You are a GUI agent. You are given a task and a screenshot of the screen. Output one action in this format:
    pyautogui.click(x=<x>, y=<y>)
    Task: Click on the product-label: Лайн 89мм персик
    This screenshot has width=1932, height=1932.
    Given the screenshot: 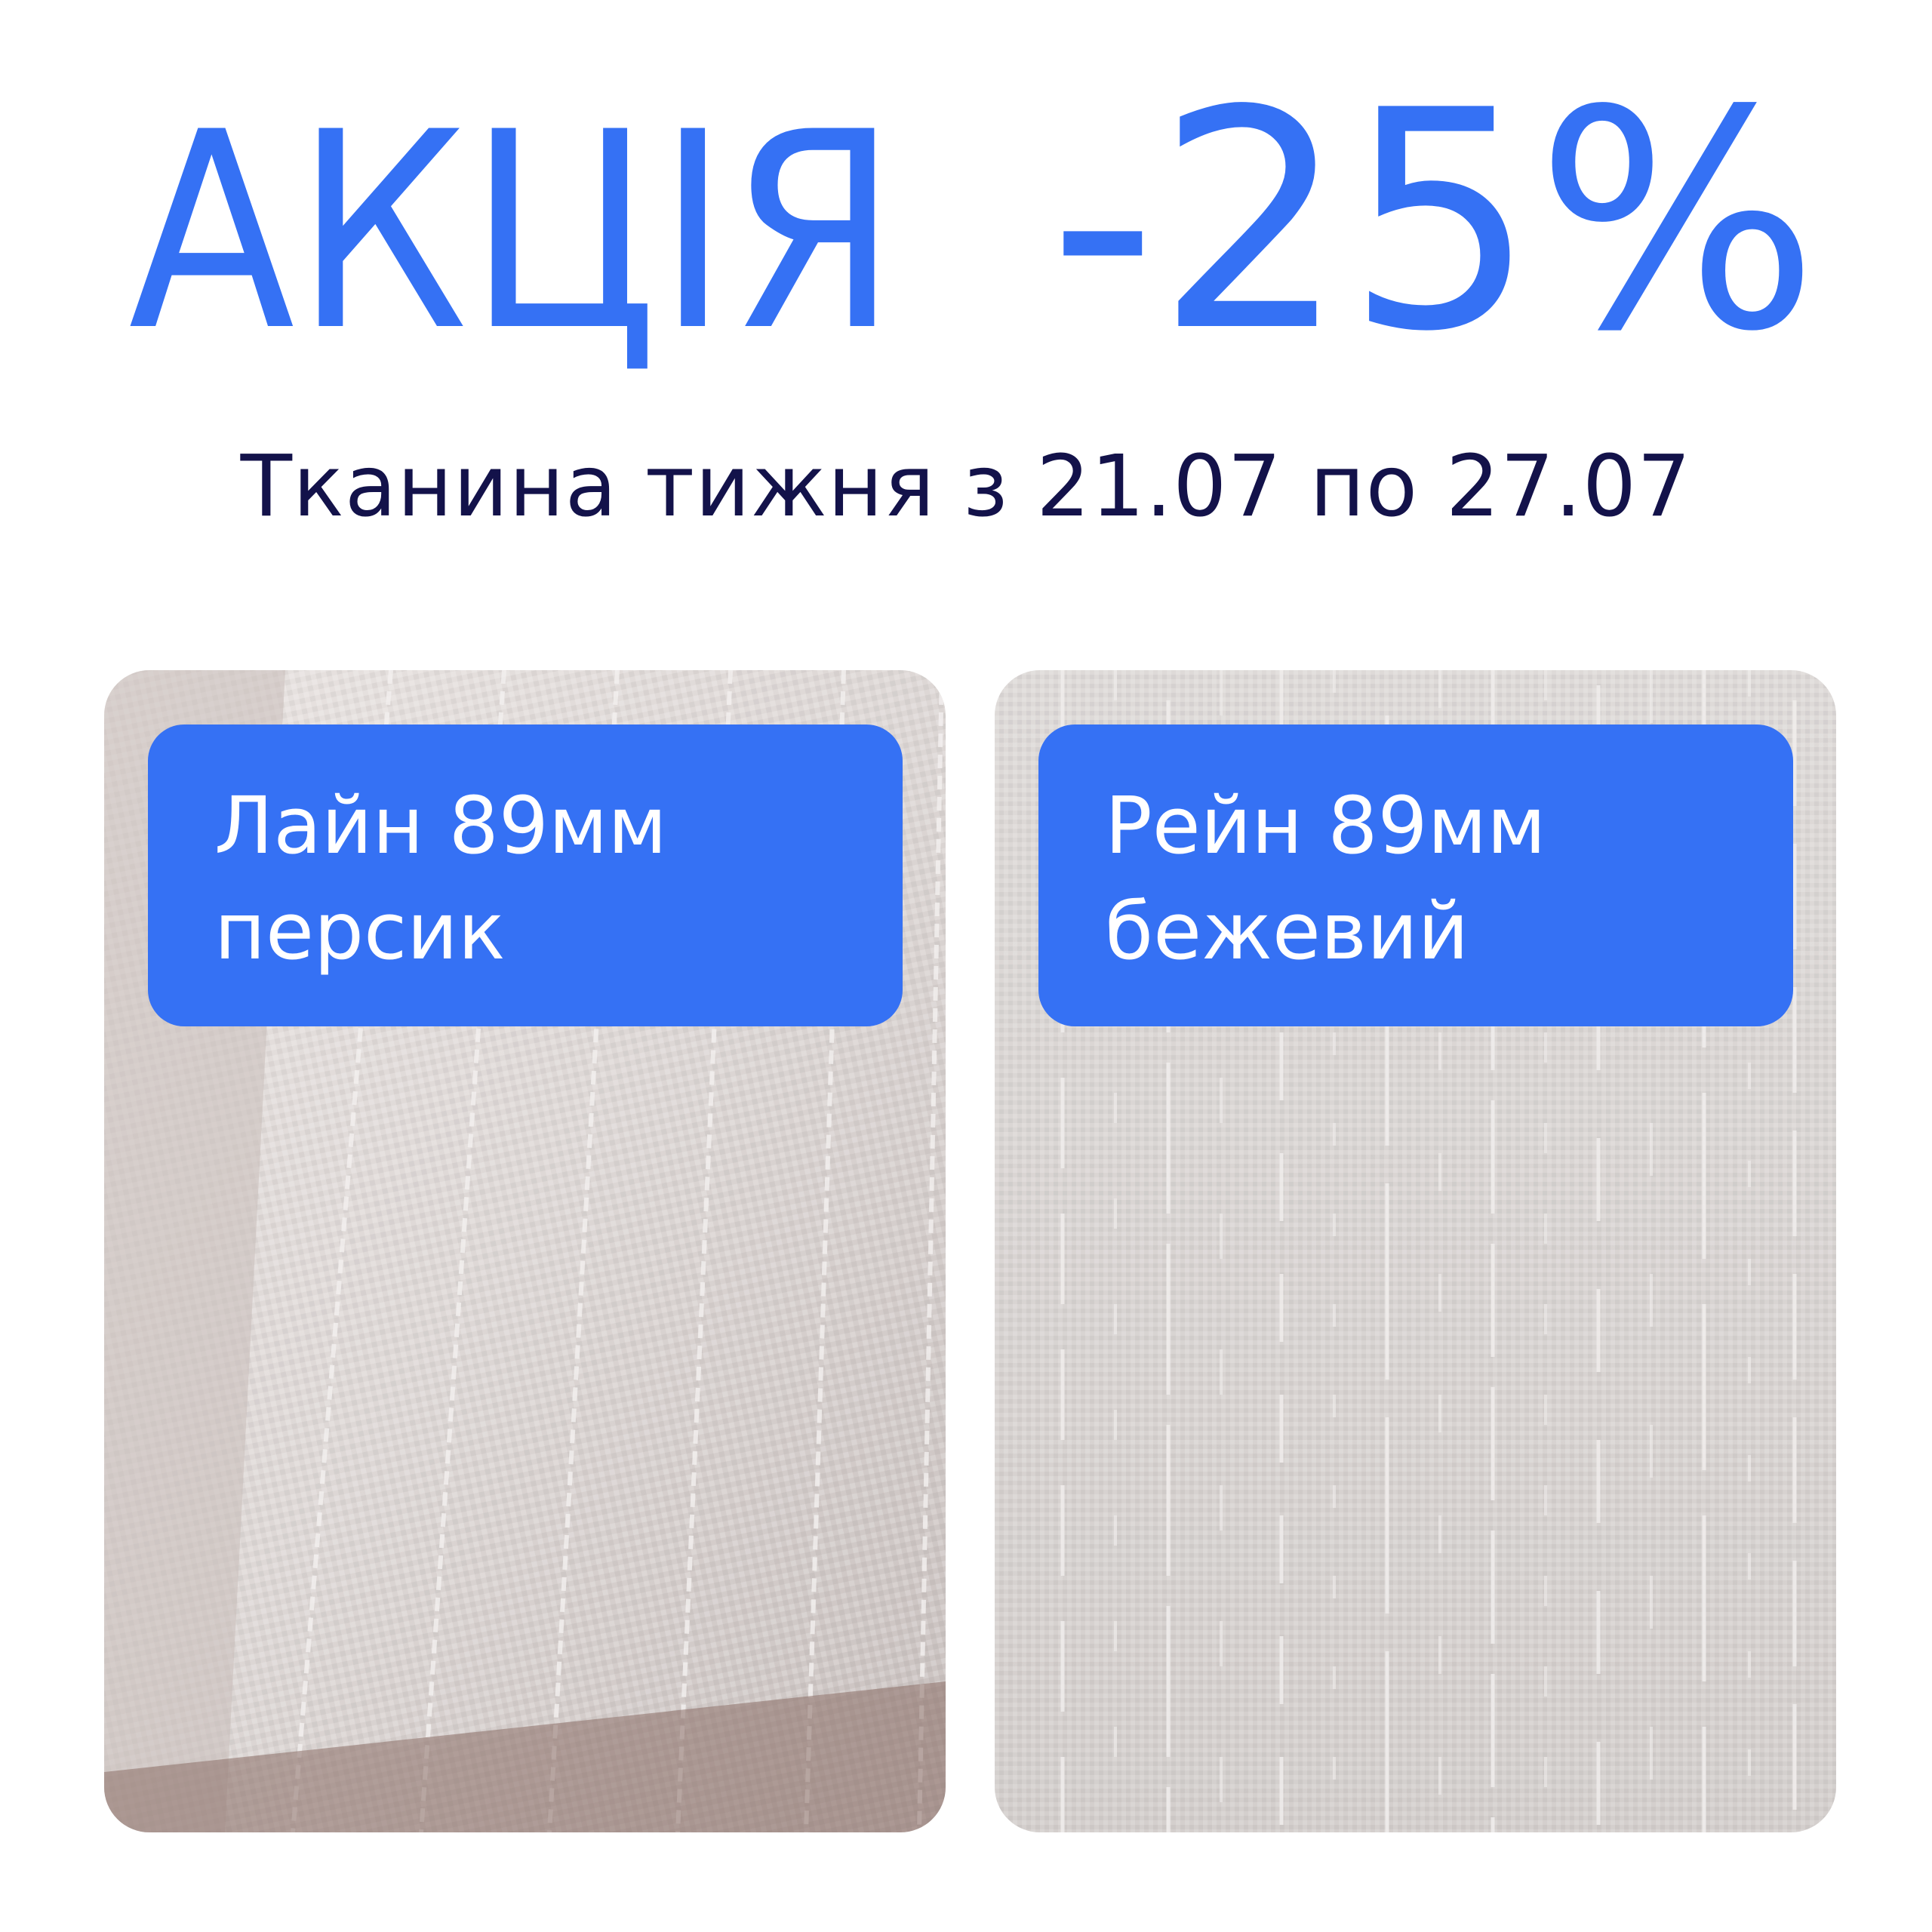 What is the action you would take?
    pyautogui.click(x=525, y=875)
    